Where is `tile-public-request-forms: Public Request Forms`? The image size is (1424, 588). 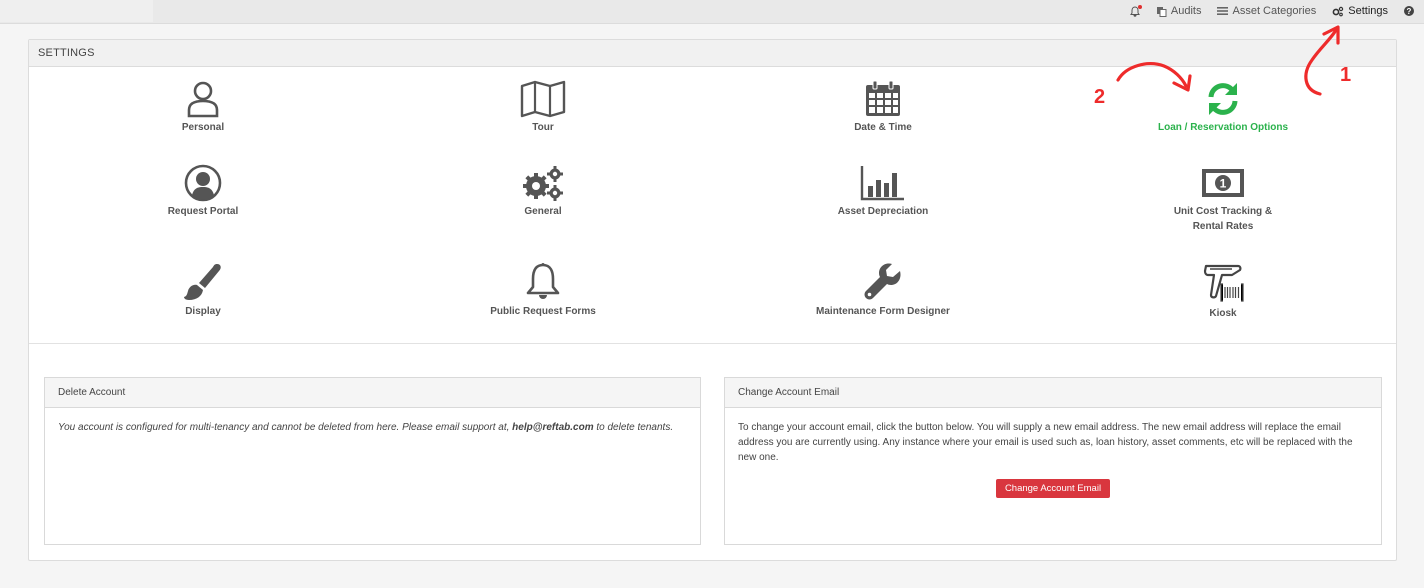
tile-public-request-forms: Public Request Forms is located at coordinates (543, 290).